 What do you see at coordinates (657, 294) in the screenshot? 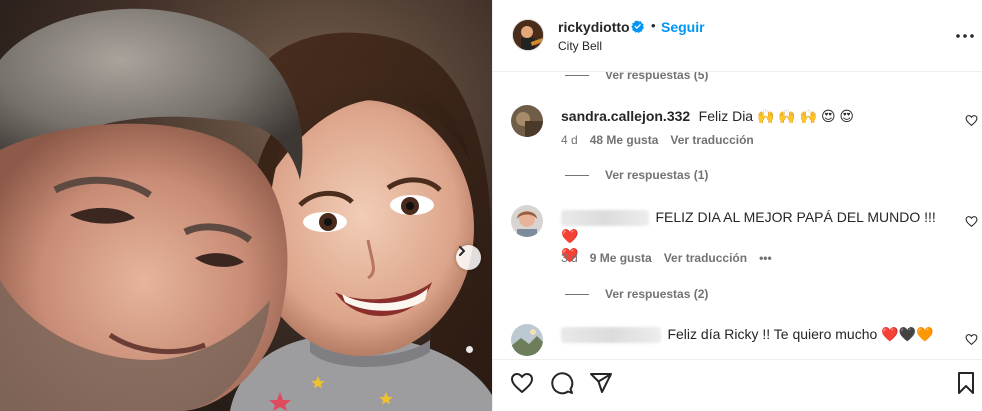
I see `view-replies-label: Ver respuestas (2)` at bounding box center [657, 294].